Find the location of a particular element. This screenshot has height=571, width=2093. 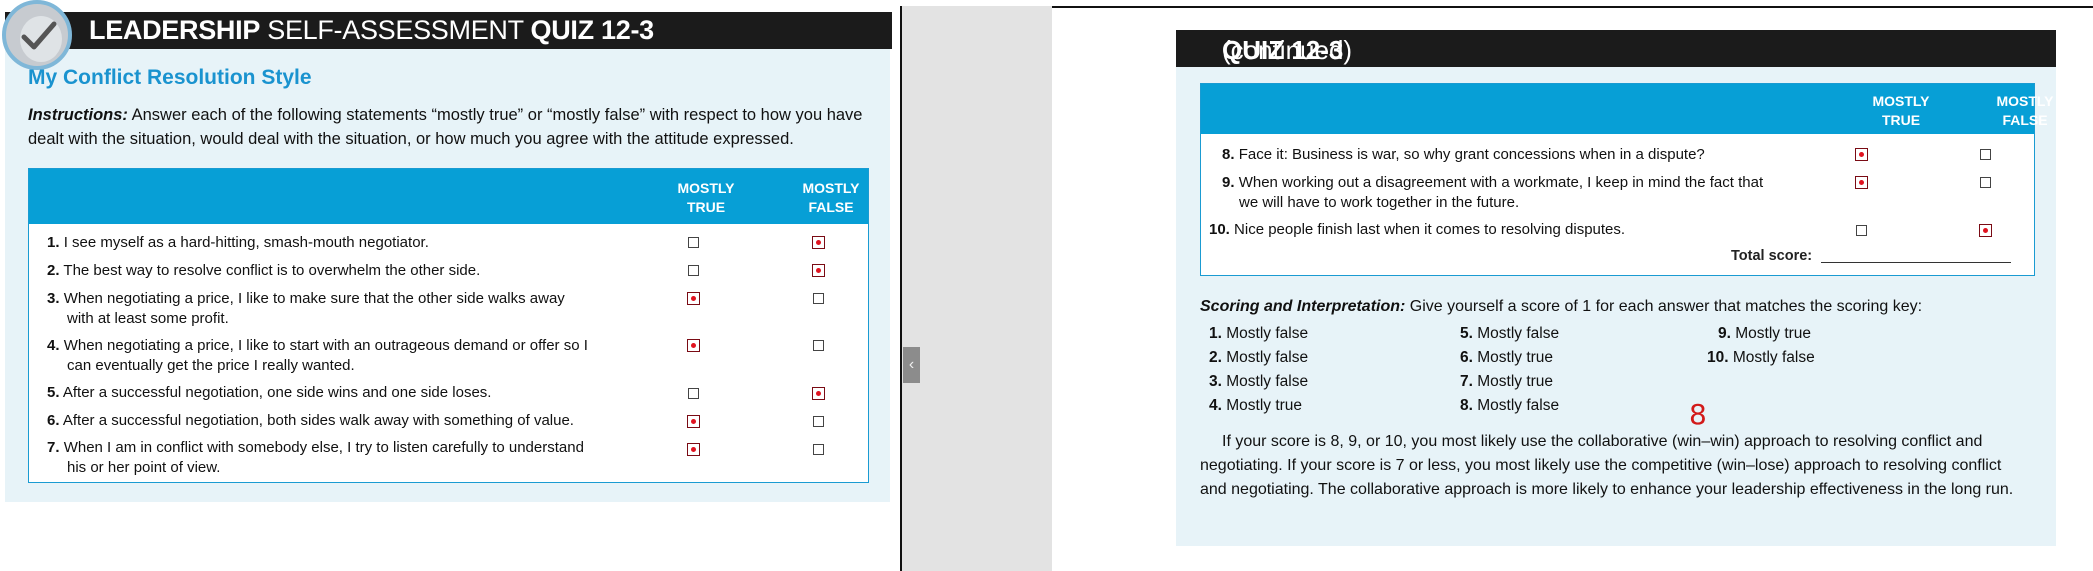

key-item-7: 7. Mostly true is located at coordinates (1506, 382).